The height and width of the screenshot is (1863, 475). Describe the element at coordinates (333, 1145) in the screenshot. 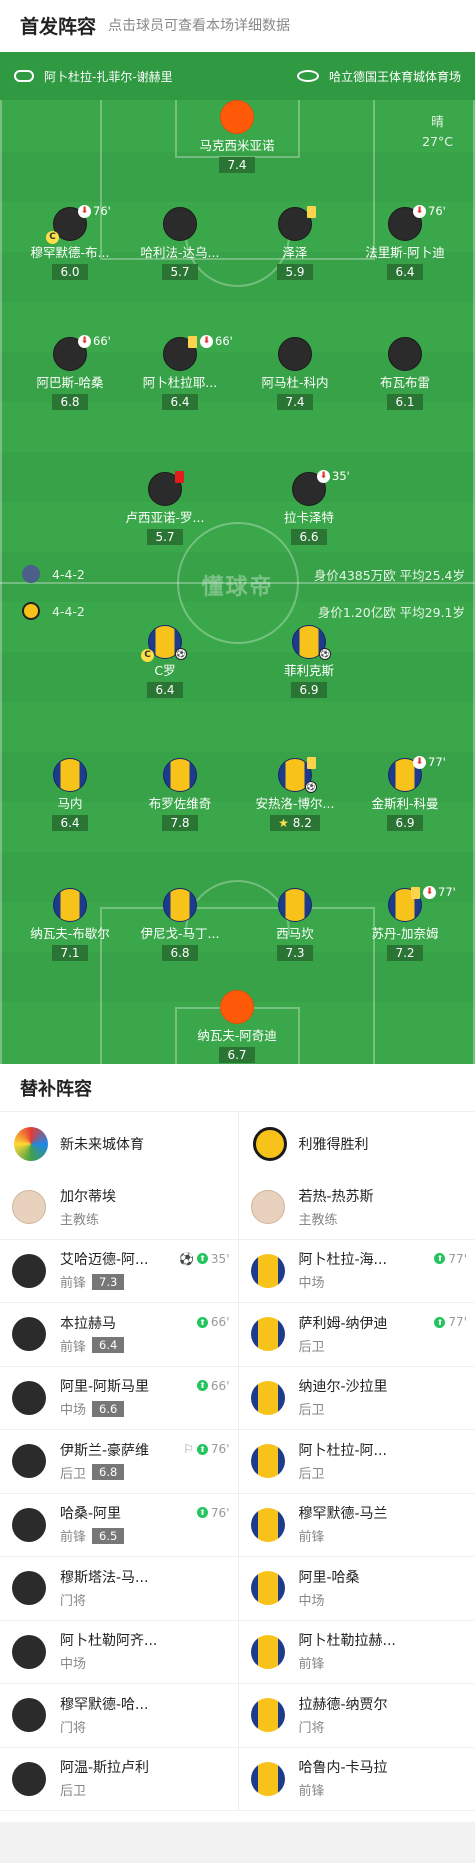

I see `team-name: 利雅得胜利` at that location.